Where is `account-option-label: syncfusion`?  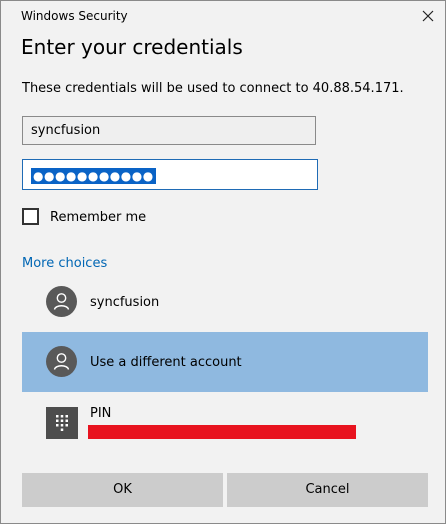
account-option-label: syncfusion is located at coordinates (125, 302).